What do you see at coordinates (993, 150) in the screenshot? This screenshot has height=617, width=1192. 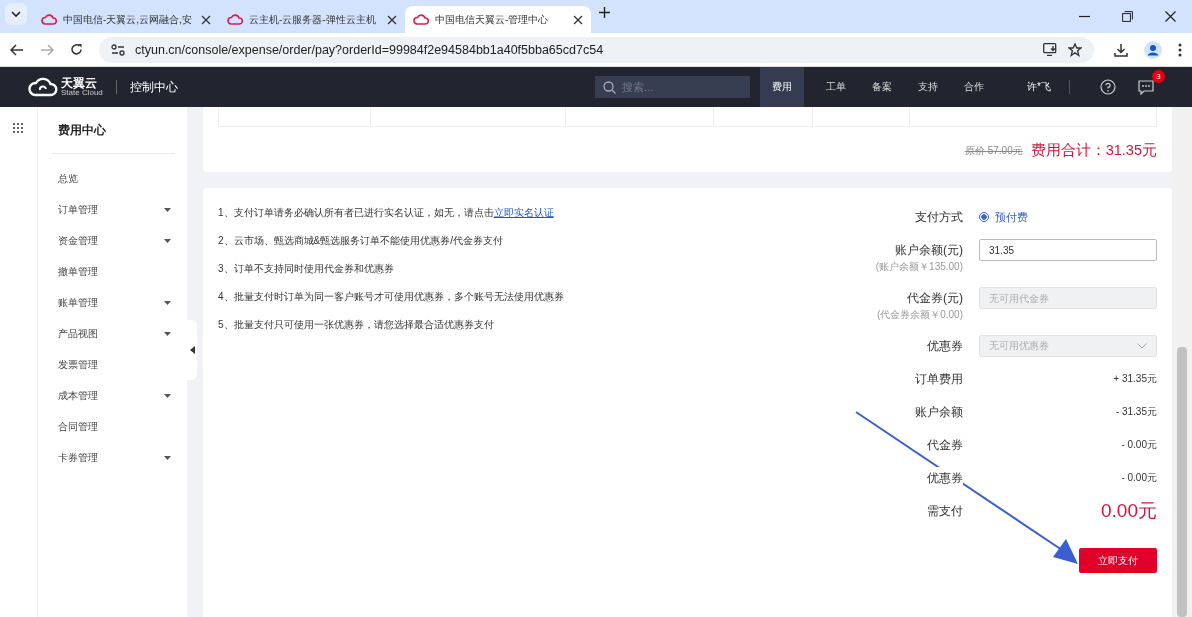 I see `original-price: 原价 57.00元` at bounding box center [993, 150].